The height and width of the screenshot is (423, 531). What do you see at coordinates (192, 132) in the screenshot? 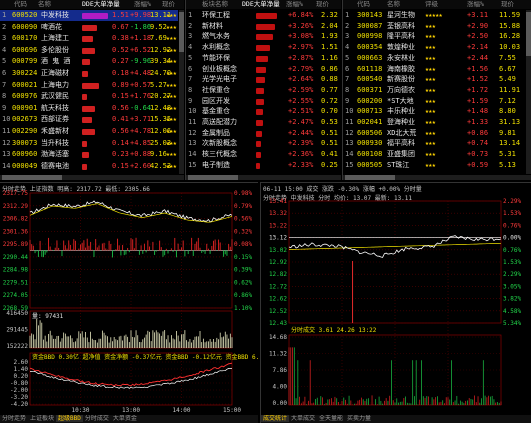
I see `row-index: 12` at bounding box center [192, 132].